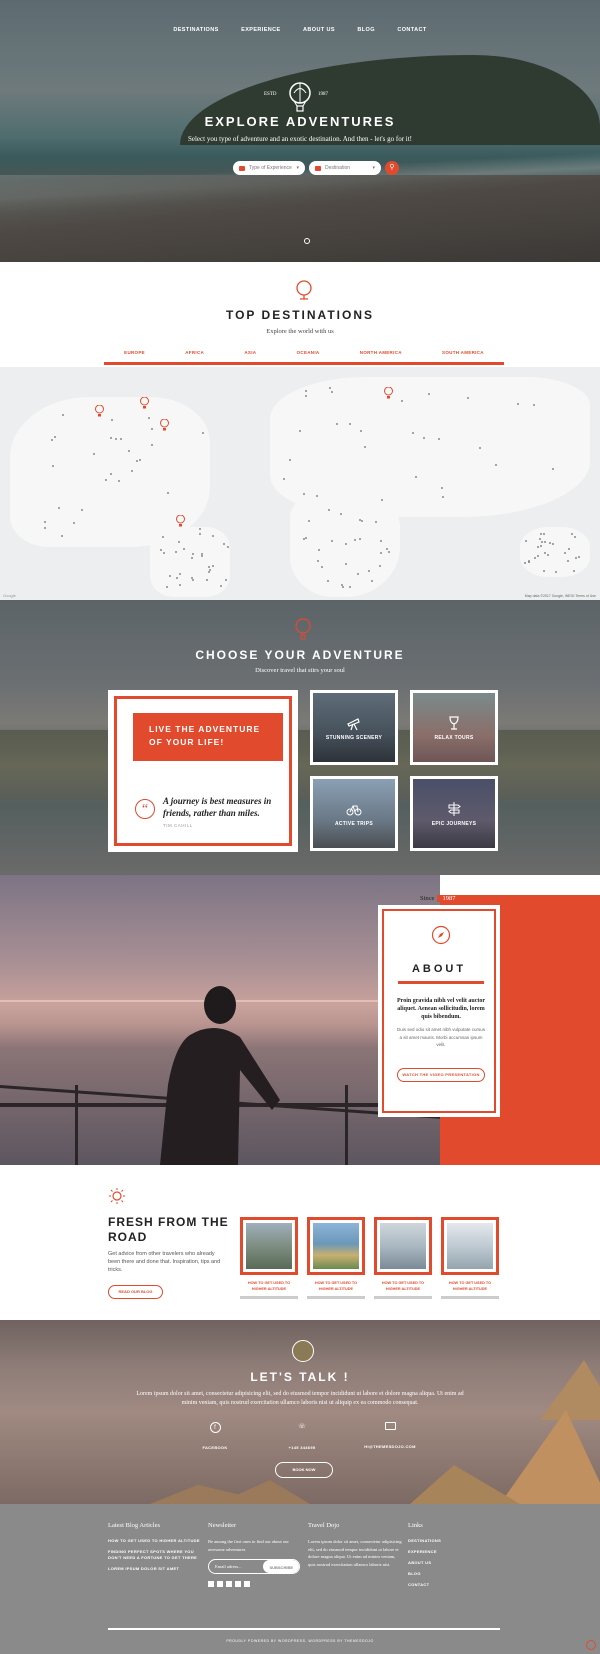 This screenshot has height=1654, width=600. What do you see at coordinates (208, 737) in the screenshot?
I see `adventure-heading: LIVE THE ADVENTURE OF YOUR LIFE!` at bounding box center [208, 737].